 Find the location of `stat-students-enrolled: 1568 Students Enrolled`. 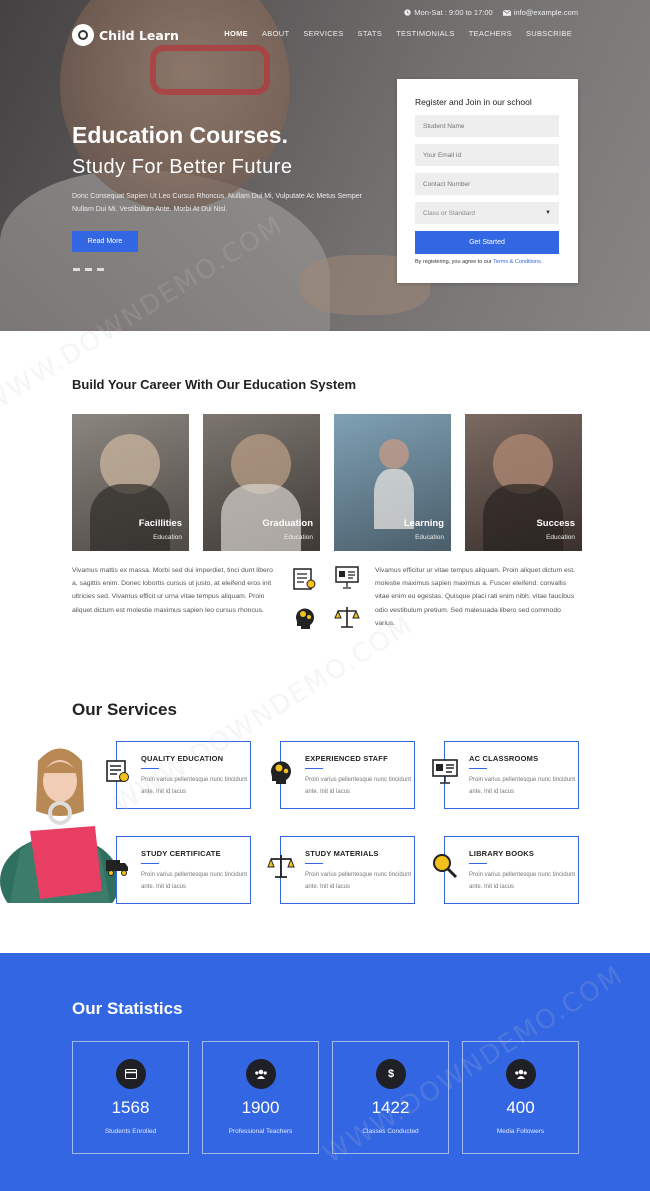

stat-students-enrolled: 1568 Students Enrolled is located at coordinates (130, 1097).